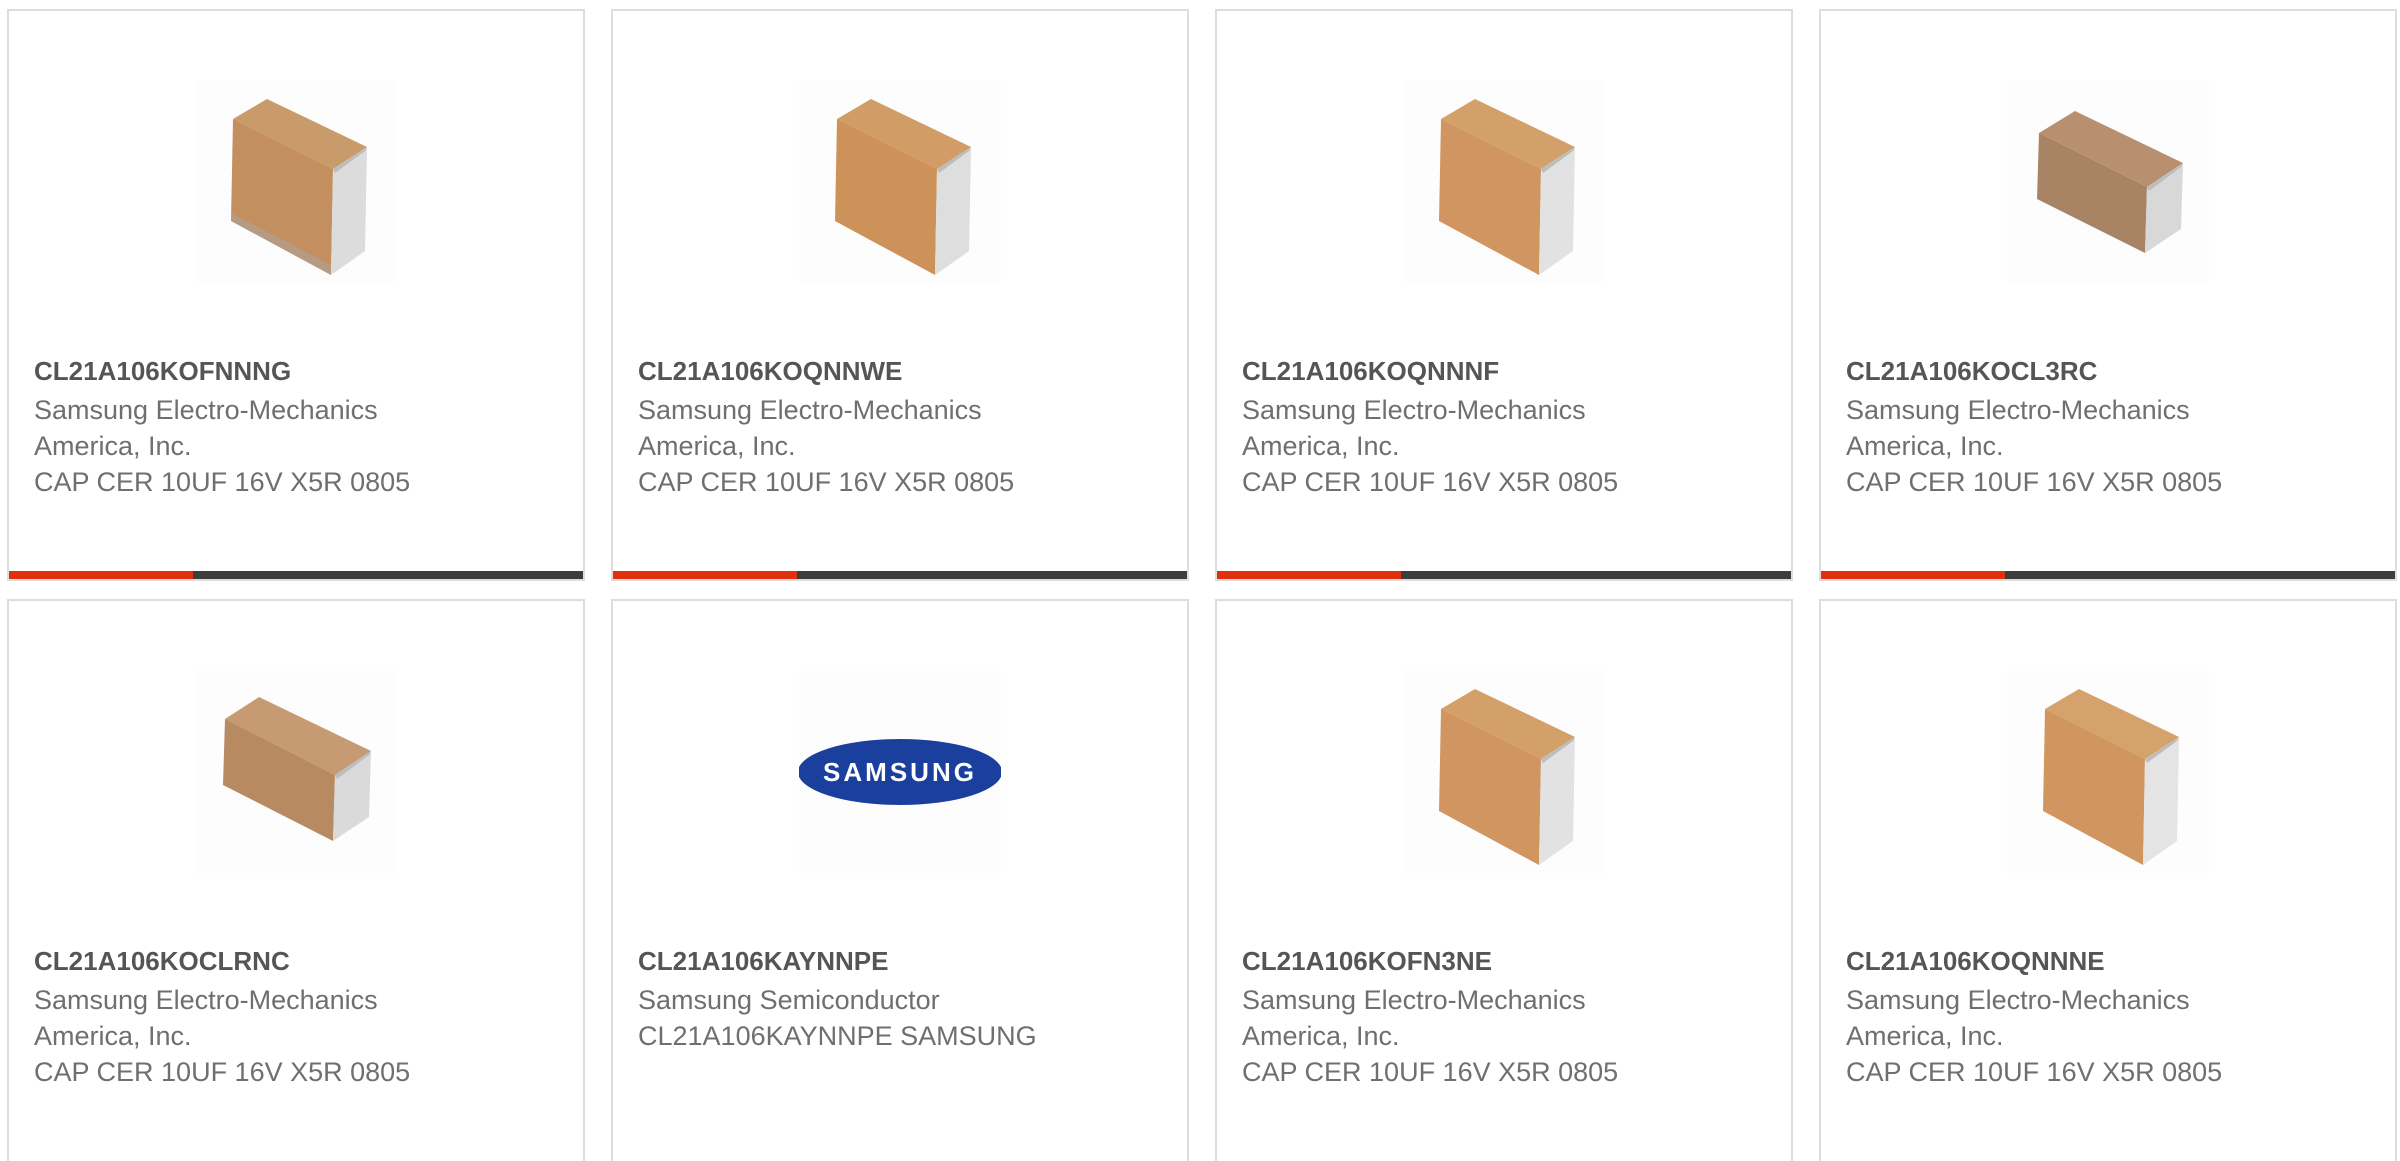  I want to click on part-number: CL21A106KOCL3RC, so click(1971, 371).